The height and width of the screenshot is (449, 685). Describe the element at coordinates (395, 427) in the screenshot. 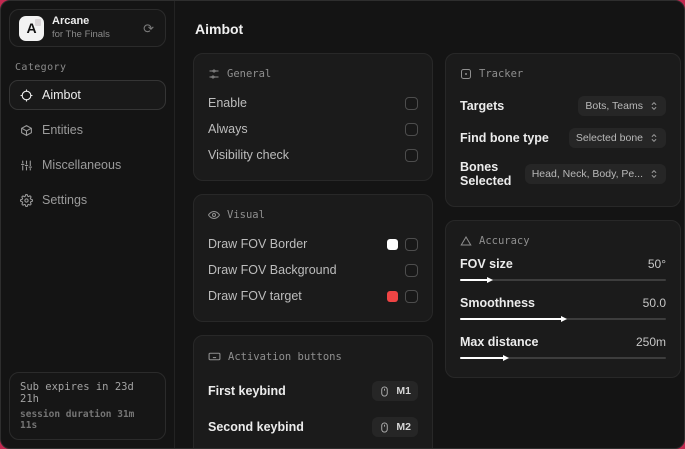

I see `second-keybind-button: M2` at that location.